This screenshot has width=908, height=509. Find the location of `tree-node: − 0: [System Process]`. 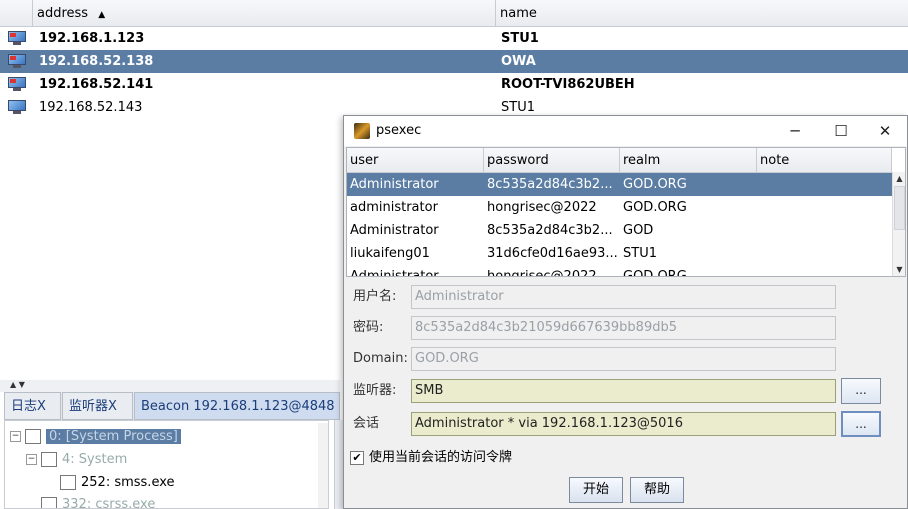

tree-node: − 0: [System Process] is located at coordinates (95, 437).